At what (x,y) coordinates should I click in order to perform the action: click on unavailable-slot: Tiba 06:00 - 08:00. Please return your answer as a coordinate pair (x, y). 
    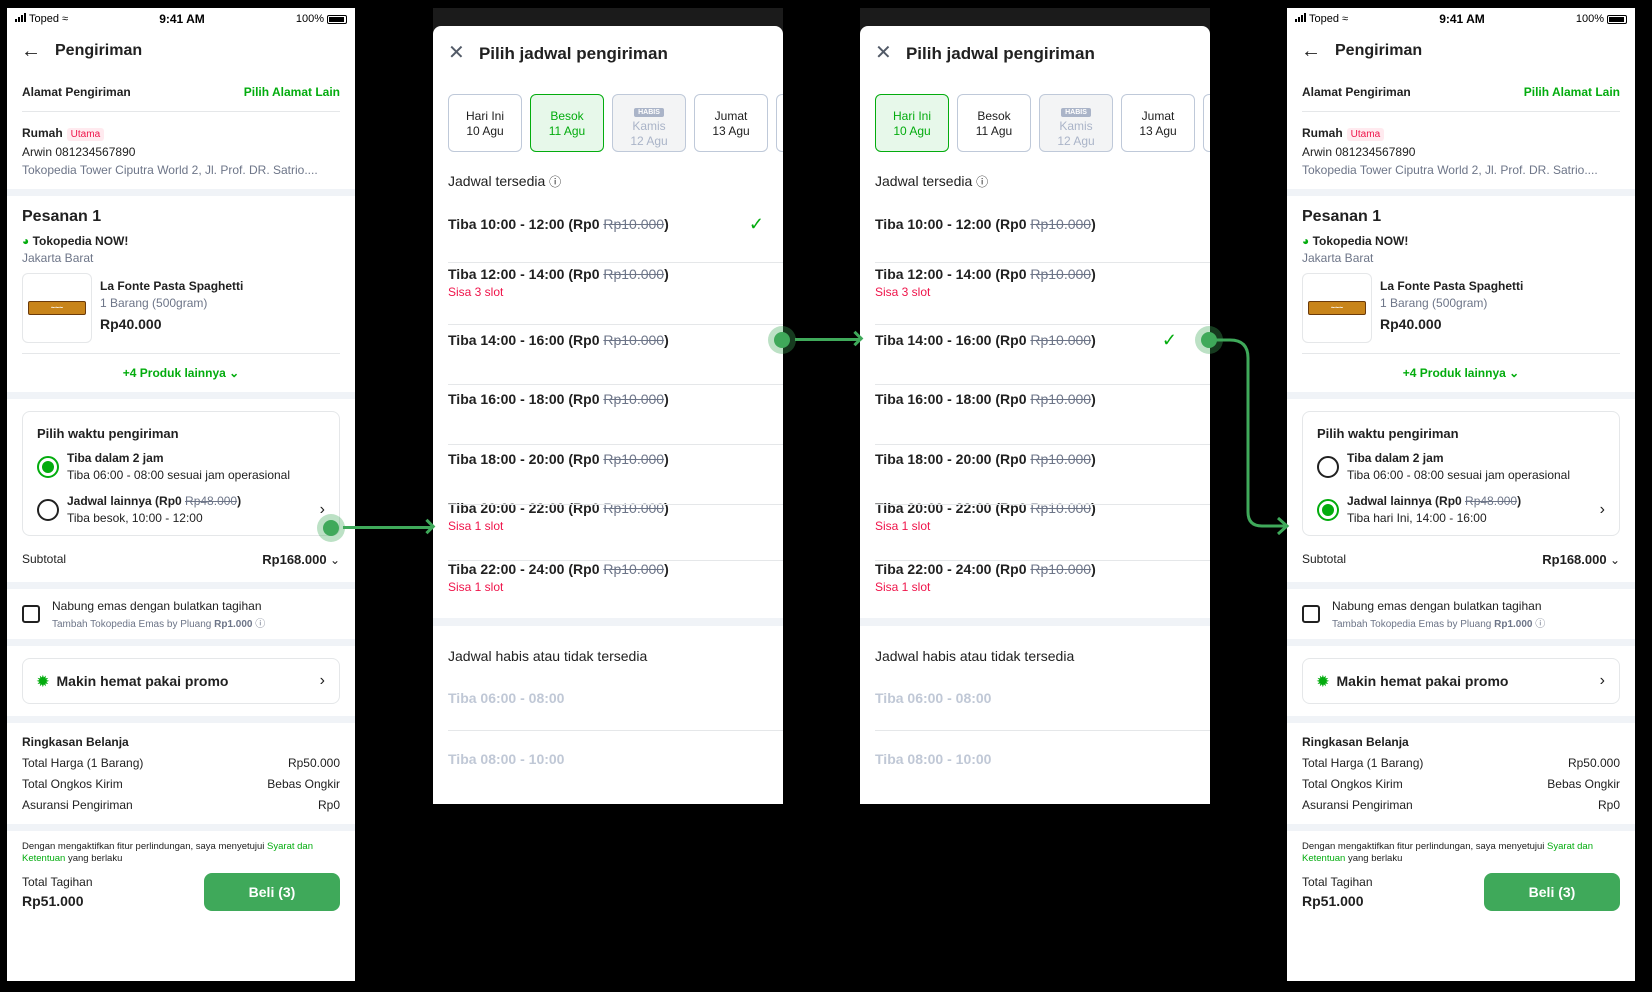
    Looking at the image, I should click on (506, 698).